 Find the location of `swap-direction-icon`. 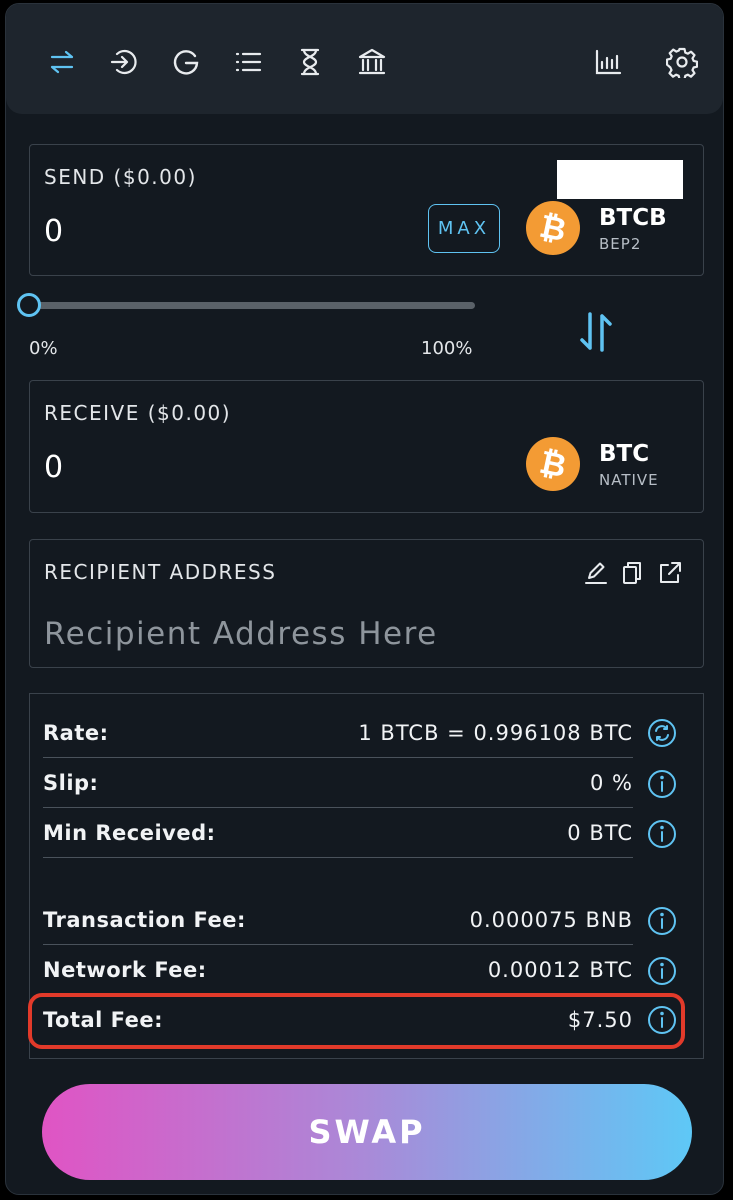

swap-direction-icon is located at coordinates (596, 332).